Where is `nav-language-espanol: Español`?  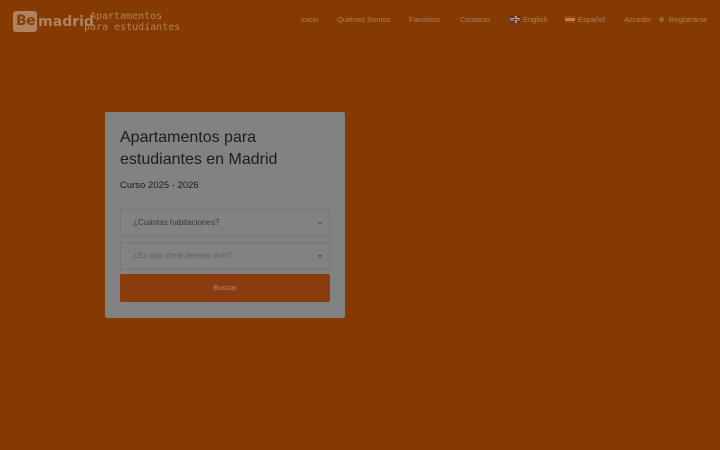 nav-language-espanol: Español is located at coordinates (585, 19).